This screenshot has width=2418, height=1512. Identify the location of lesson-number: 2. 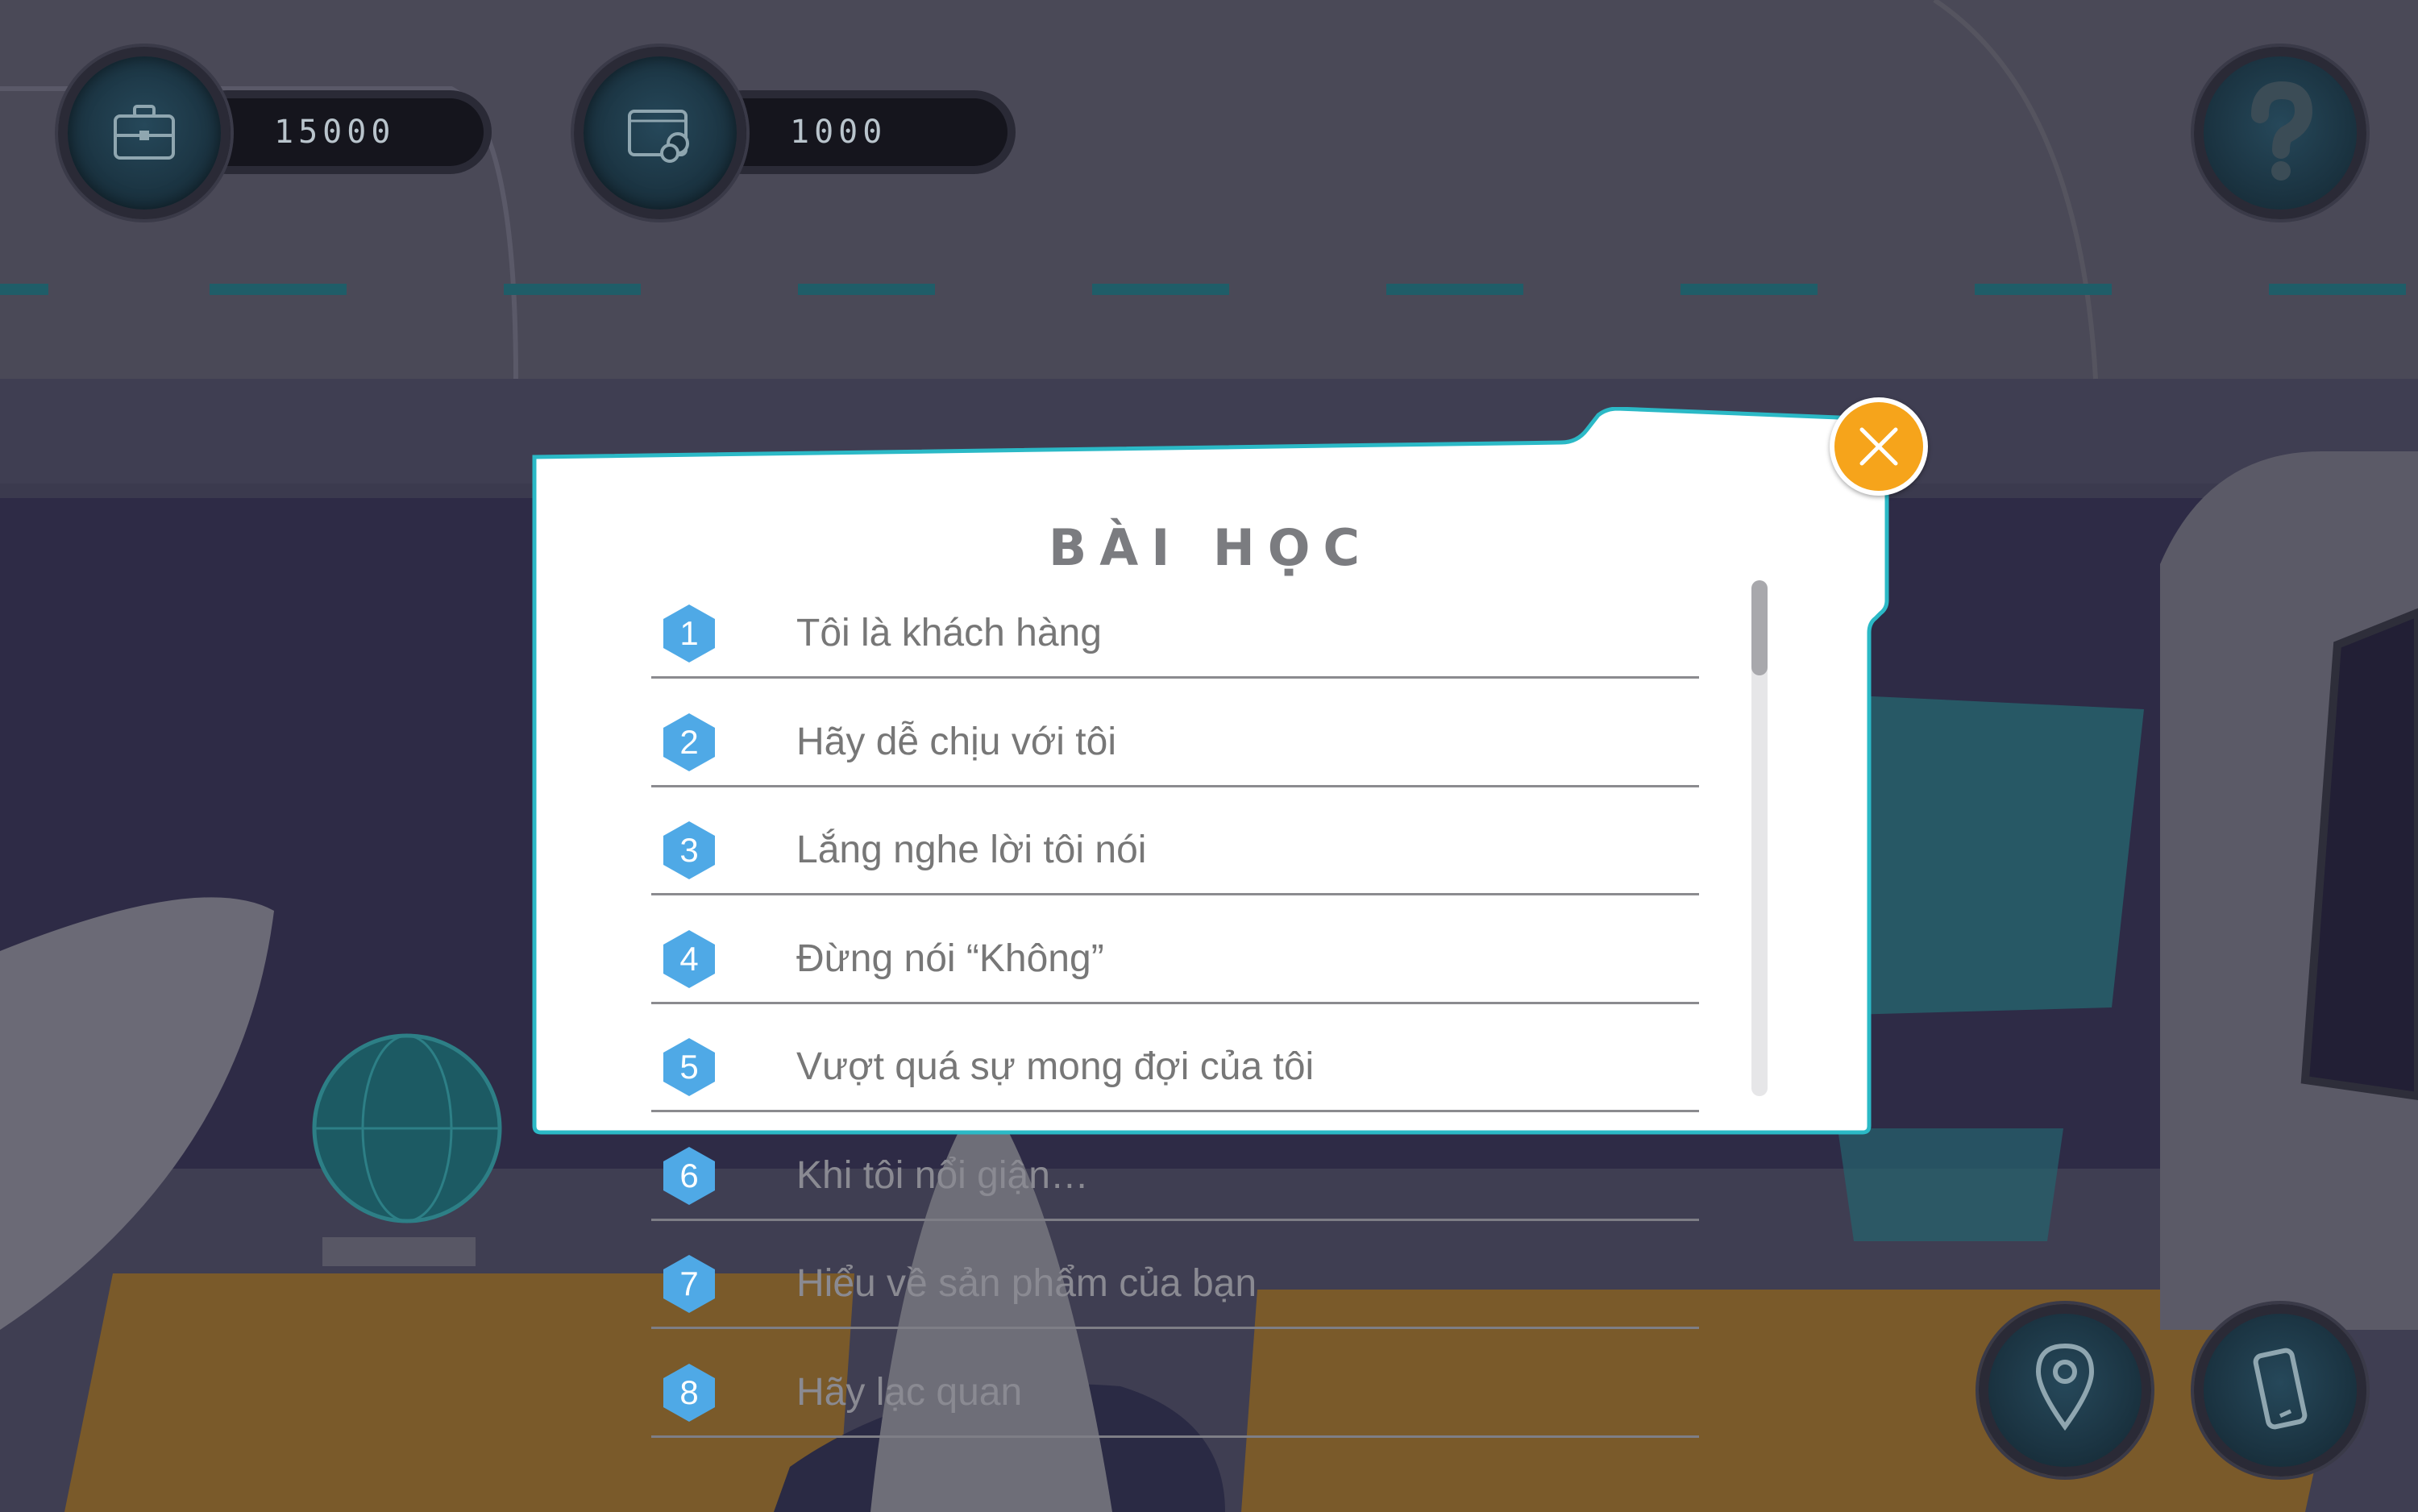
(689, 742).